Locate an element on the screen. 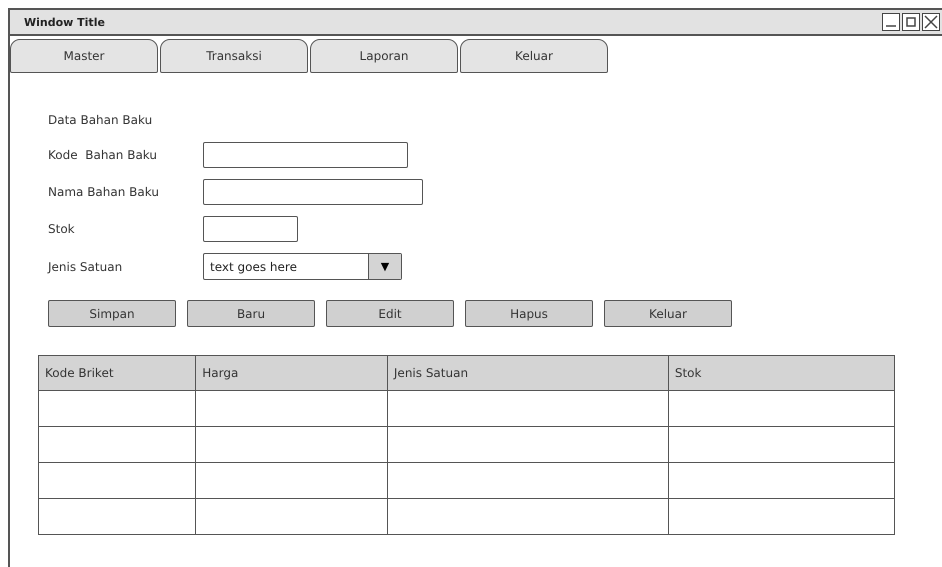 The height and width of the screenshot is (567, 942). maximize-icon is located at coordinates (911, 22).